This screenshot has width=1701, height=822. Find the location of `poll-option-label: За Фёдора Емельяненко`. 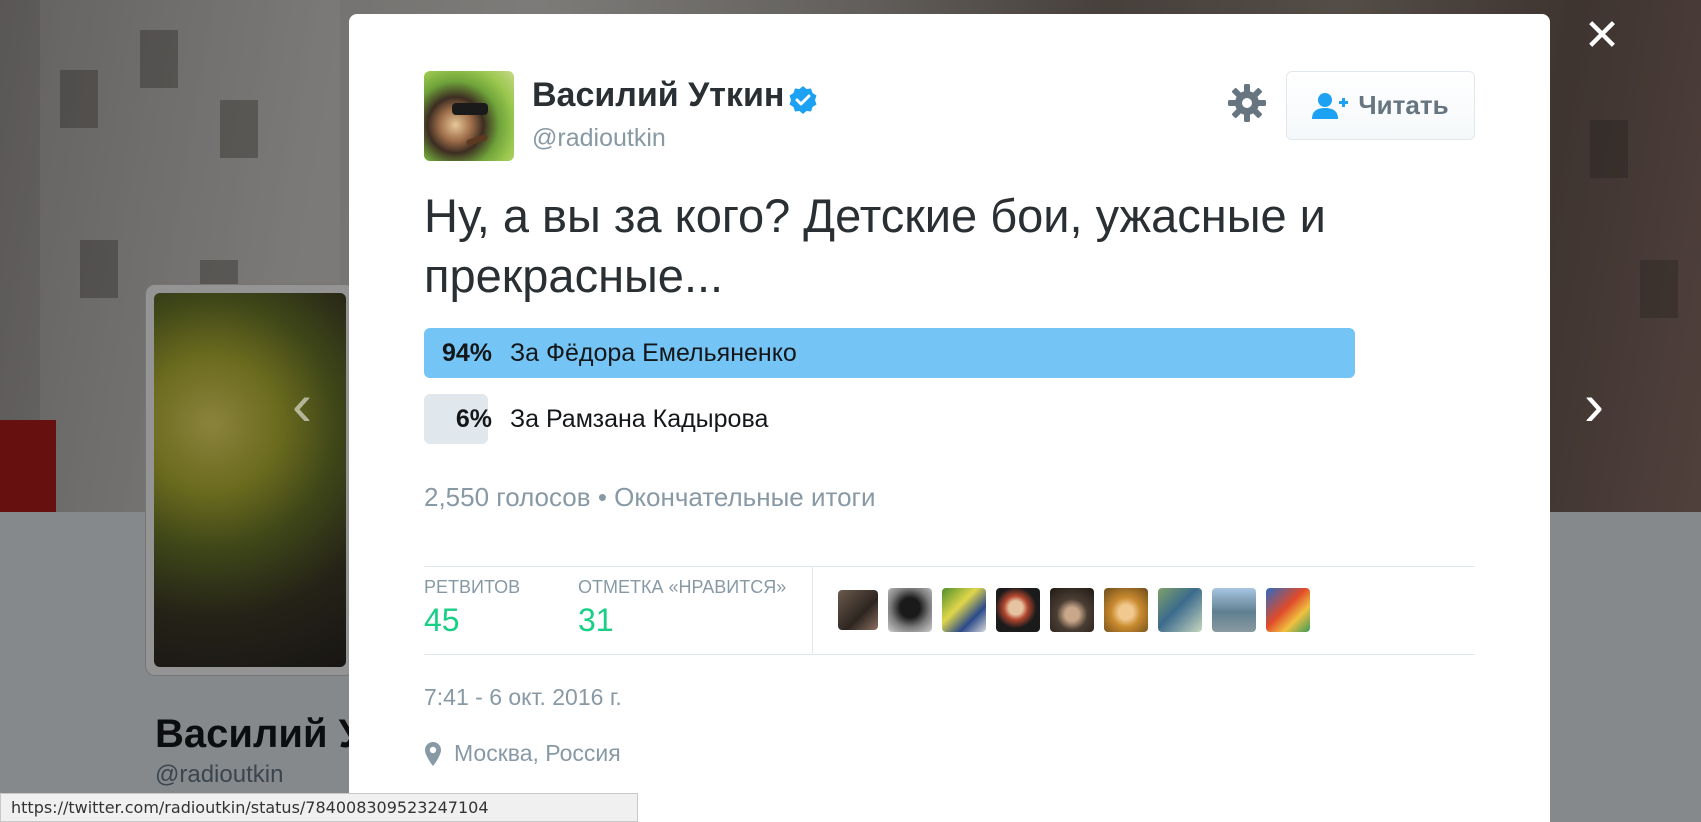

poll-option-label: За Фёдора Емельяненко is located at coordinates (653, 353).